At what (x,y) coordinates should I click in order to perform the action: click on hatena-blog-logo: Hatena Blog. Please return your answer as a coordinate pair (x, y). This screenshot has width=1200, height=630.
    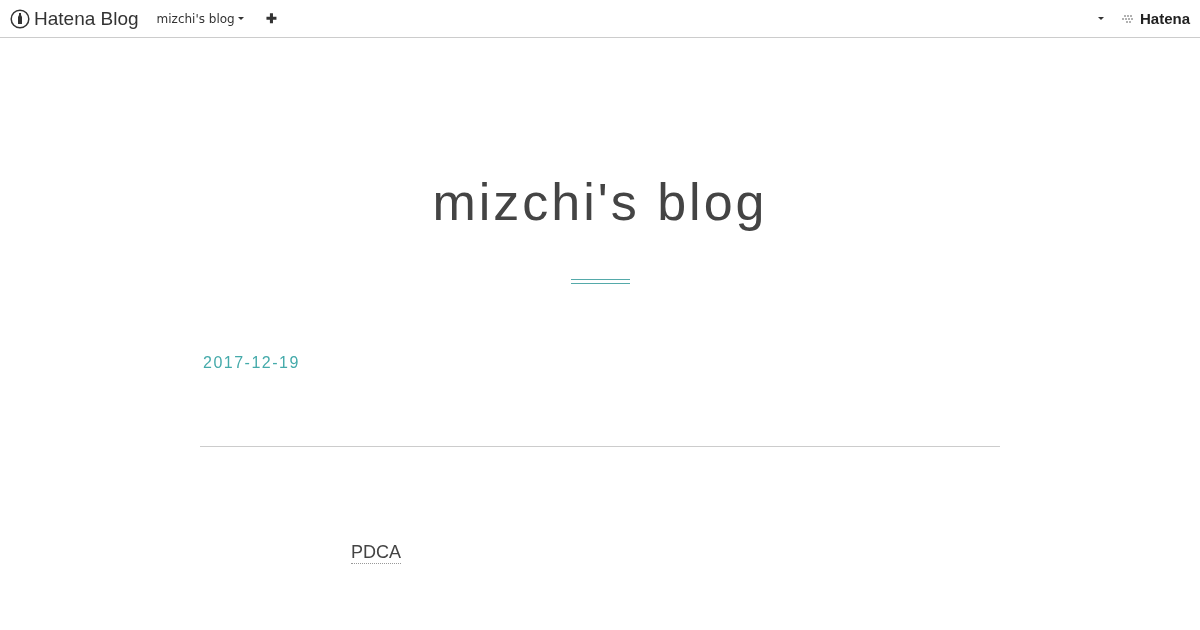
    Looking at the image, I should click on (74, 18).